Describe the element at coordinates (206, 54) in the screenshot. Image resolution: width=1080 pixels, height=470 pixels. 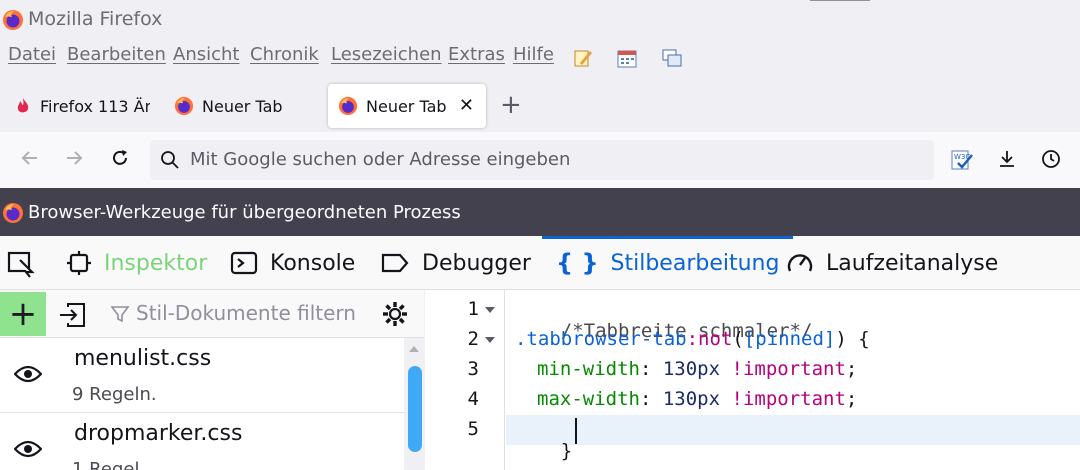
I see `menu-ansicht: Ansicht` at that location.